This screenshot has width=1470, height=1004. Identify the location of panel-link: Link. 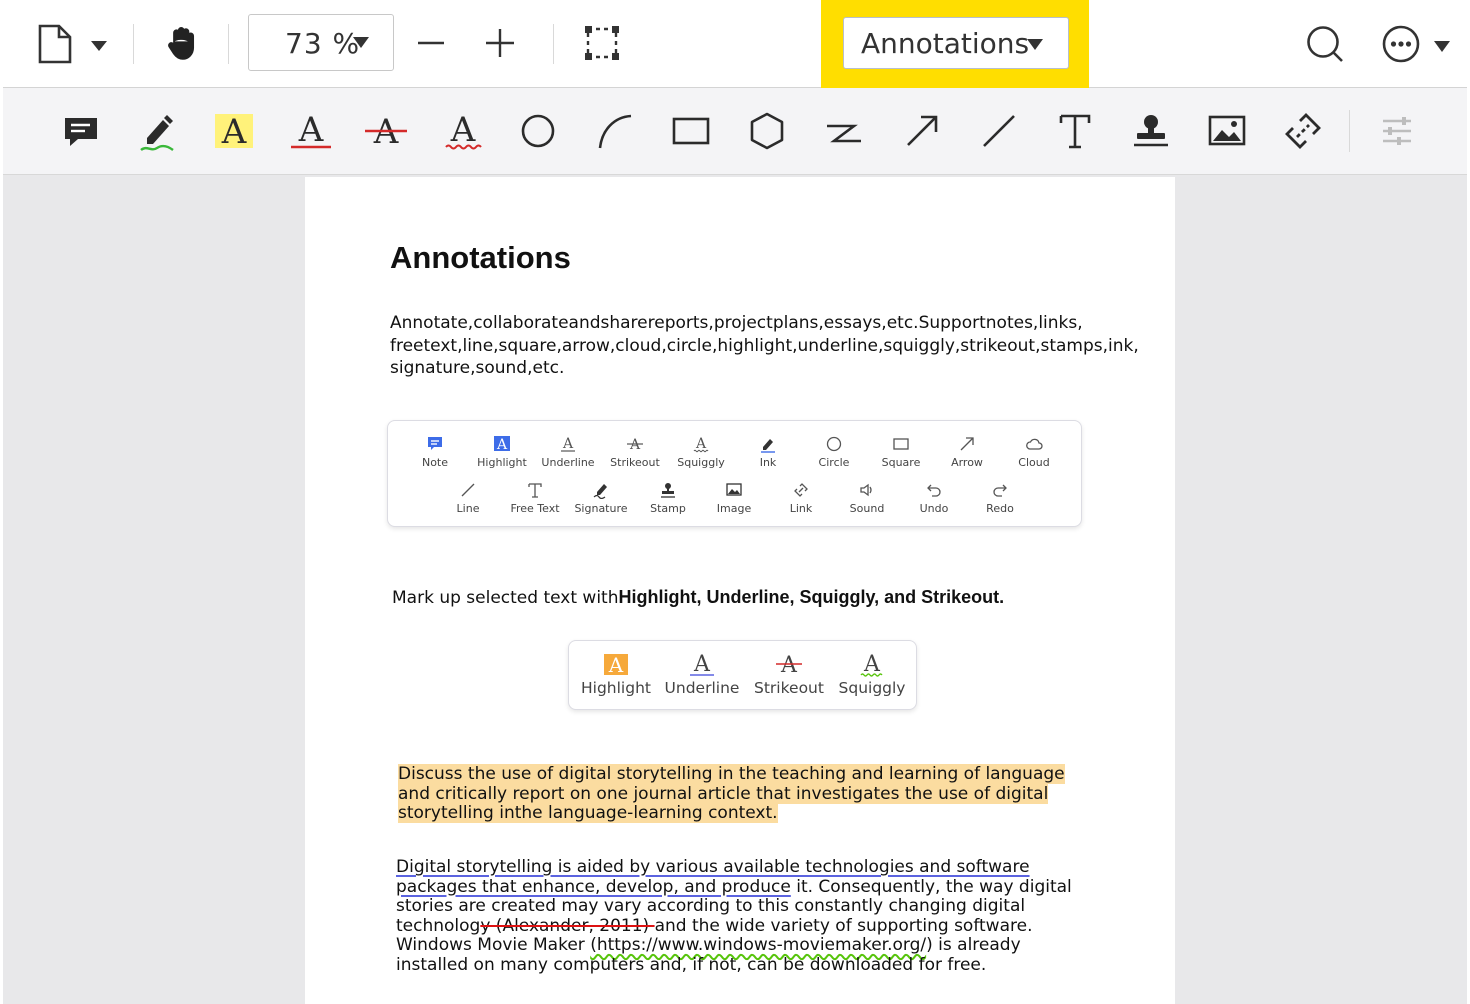
(801, 498).